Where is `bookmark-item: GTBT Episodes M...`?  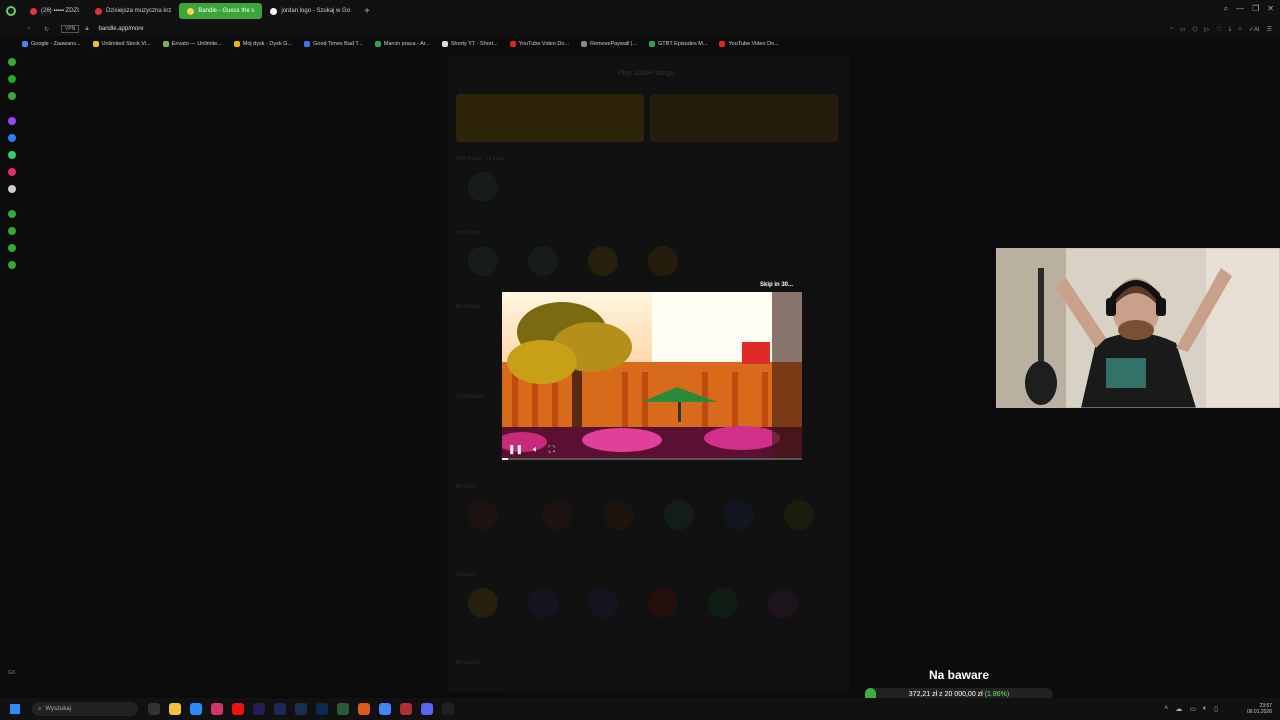
bookmark-item: GTBT Episodes M... is located at coordinates (678, 44).